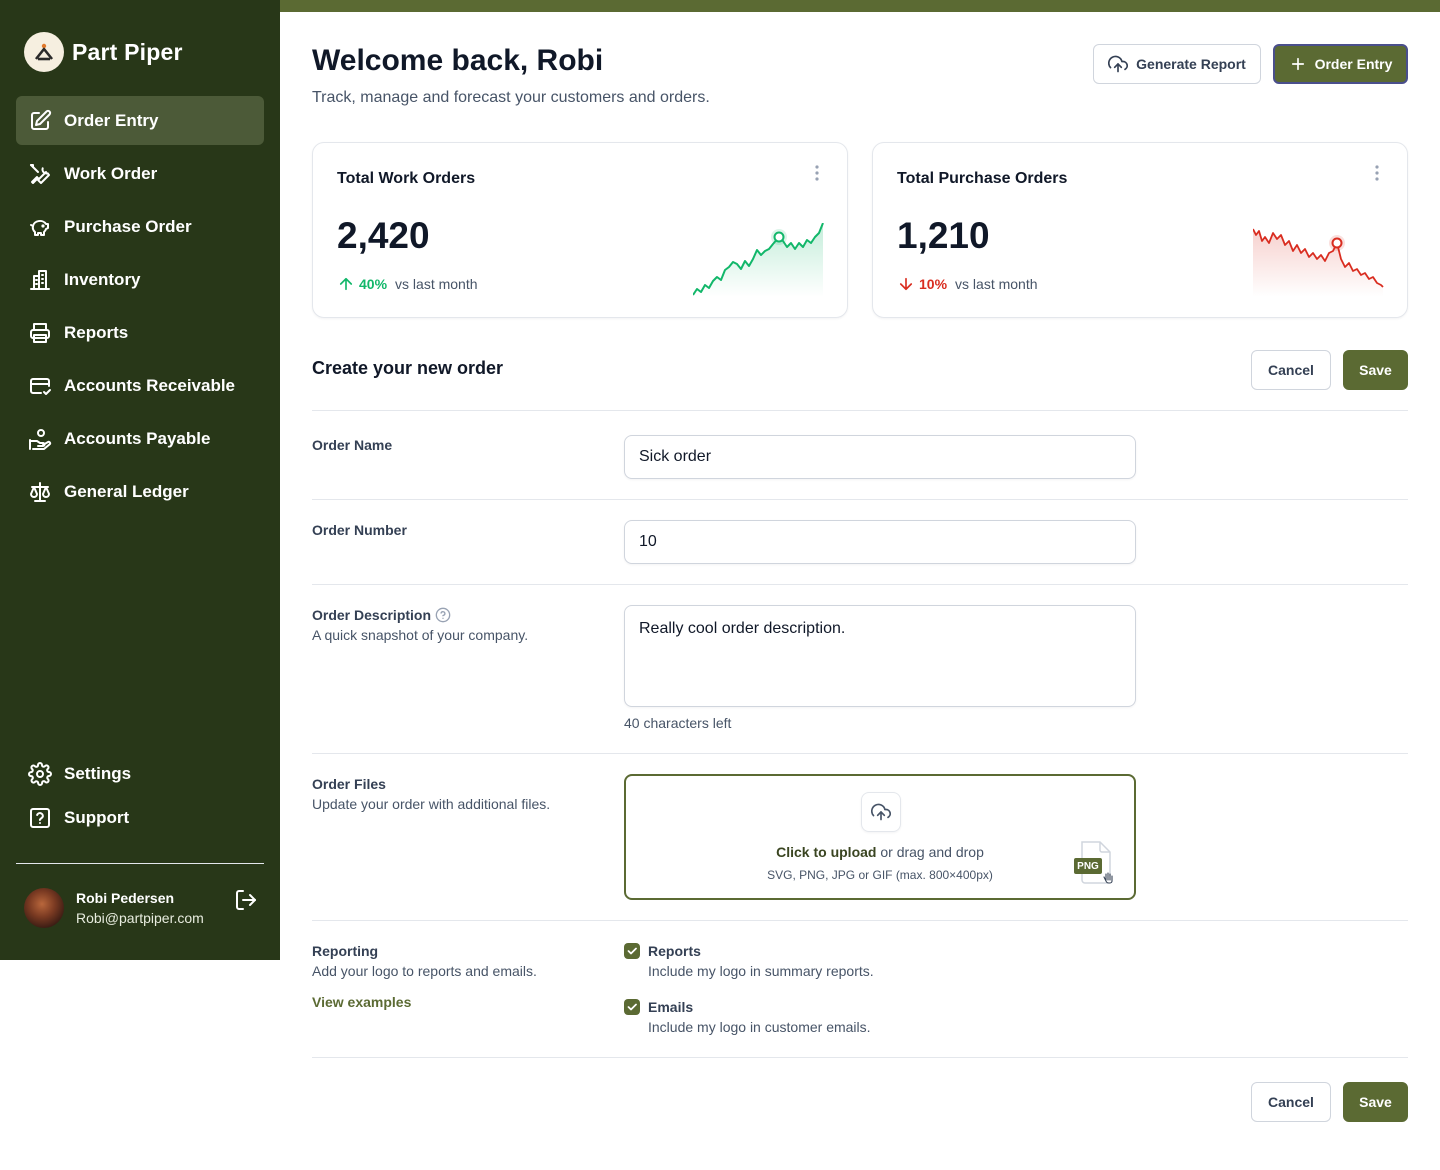  What do you see at coordinates (443, 615) in the screenshot?
I see `help-circle-icon` at bounding box center [443, 615].